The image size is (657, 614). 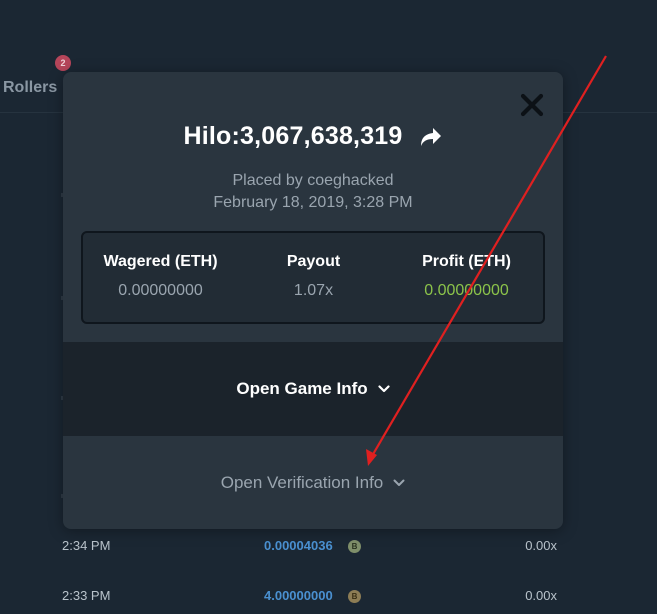 I want to click on profit-label: Profit (ETH), so click(x=466, y=261).